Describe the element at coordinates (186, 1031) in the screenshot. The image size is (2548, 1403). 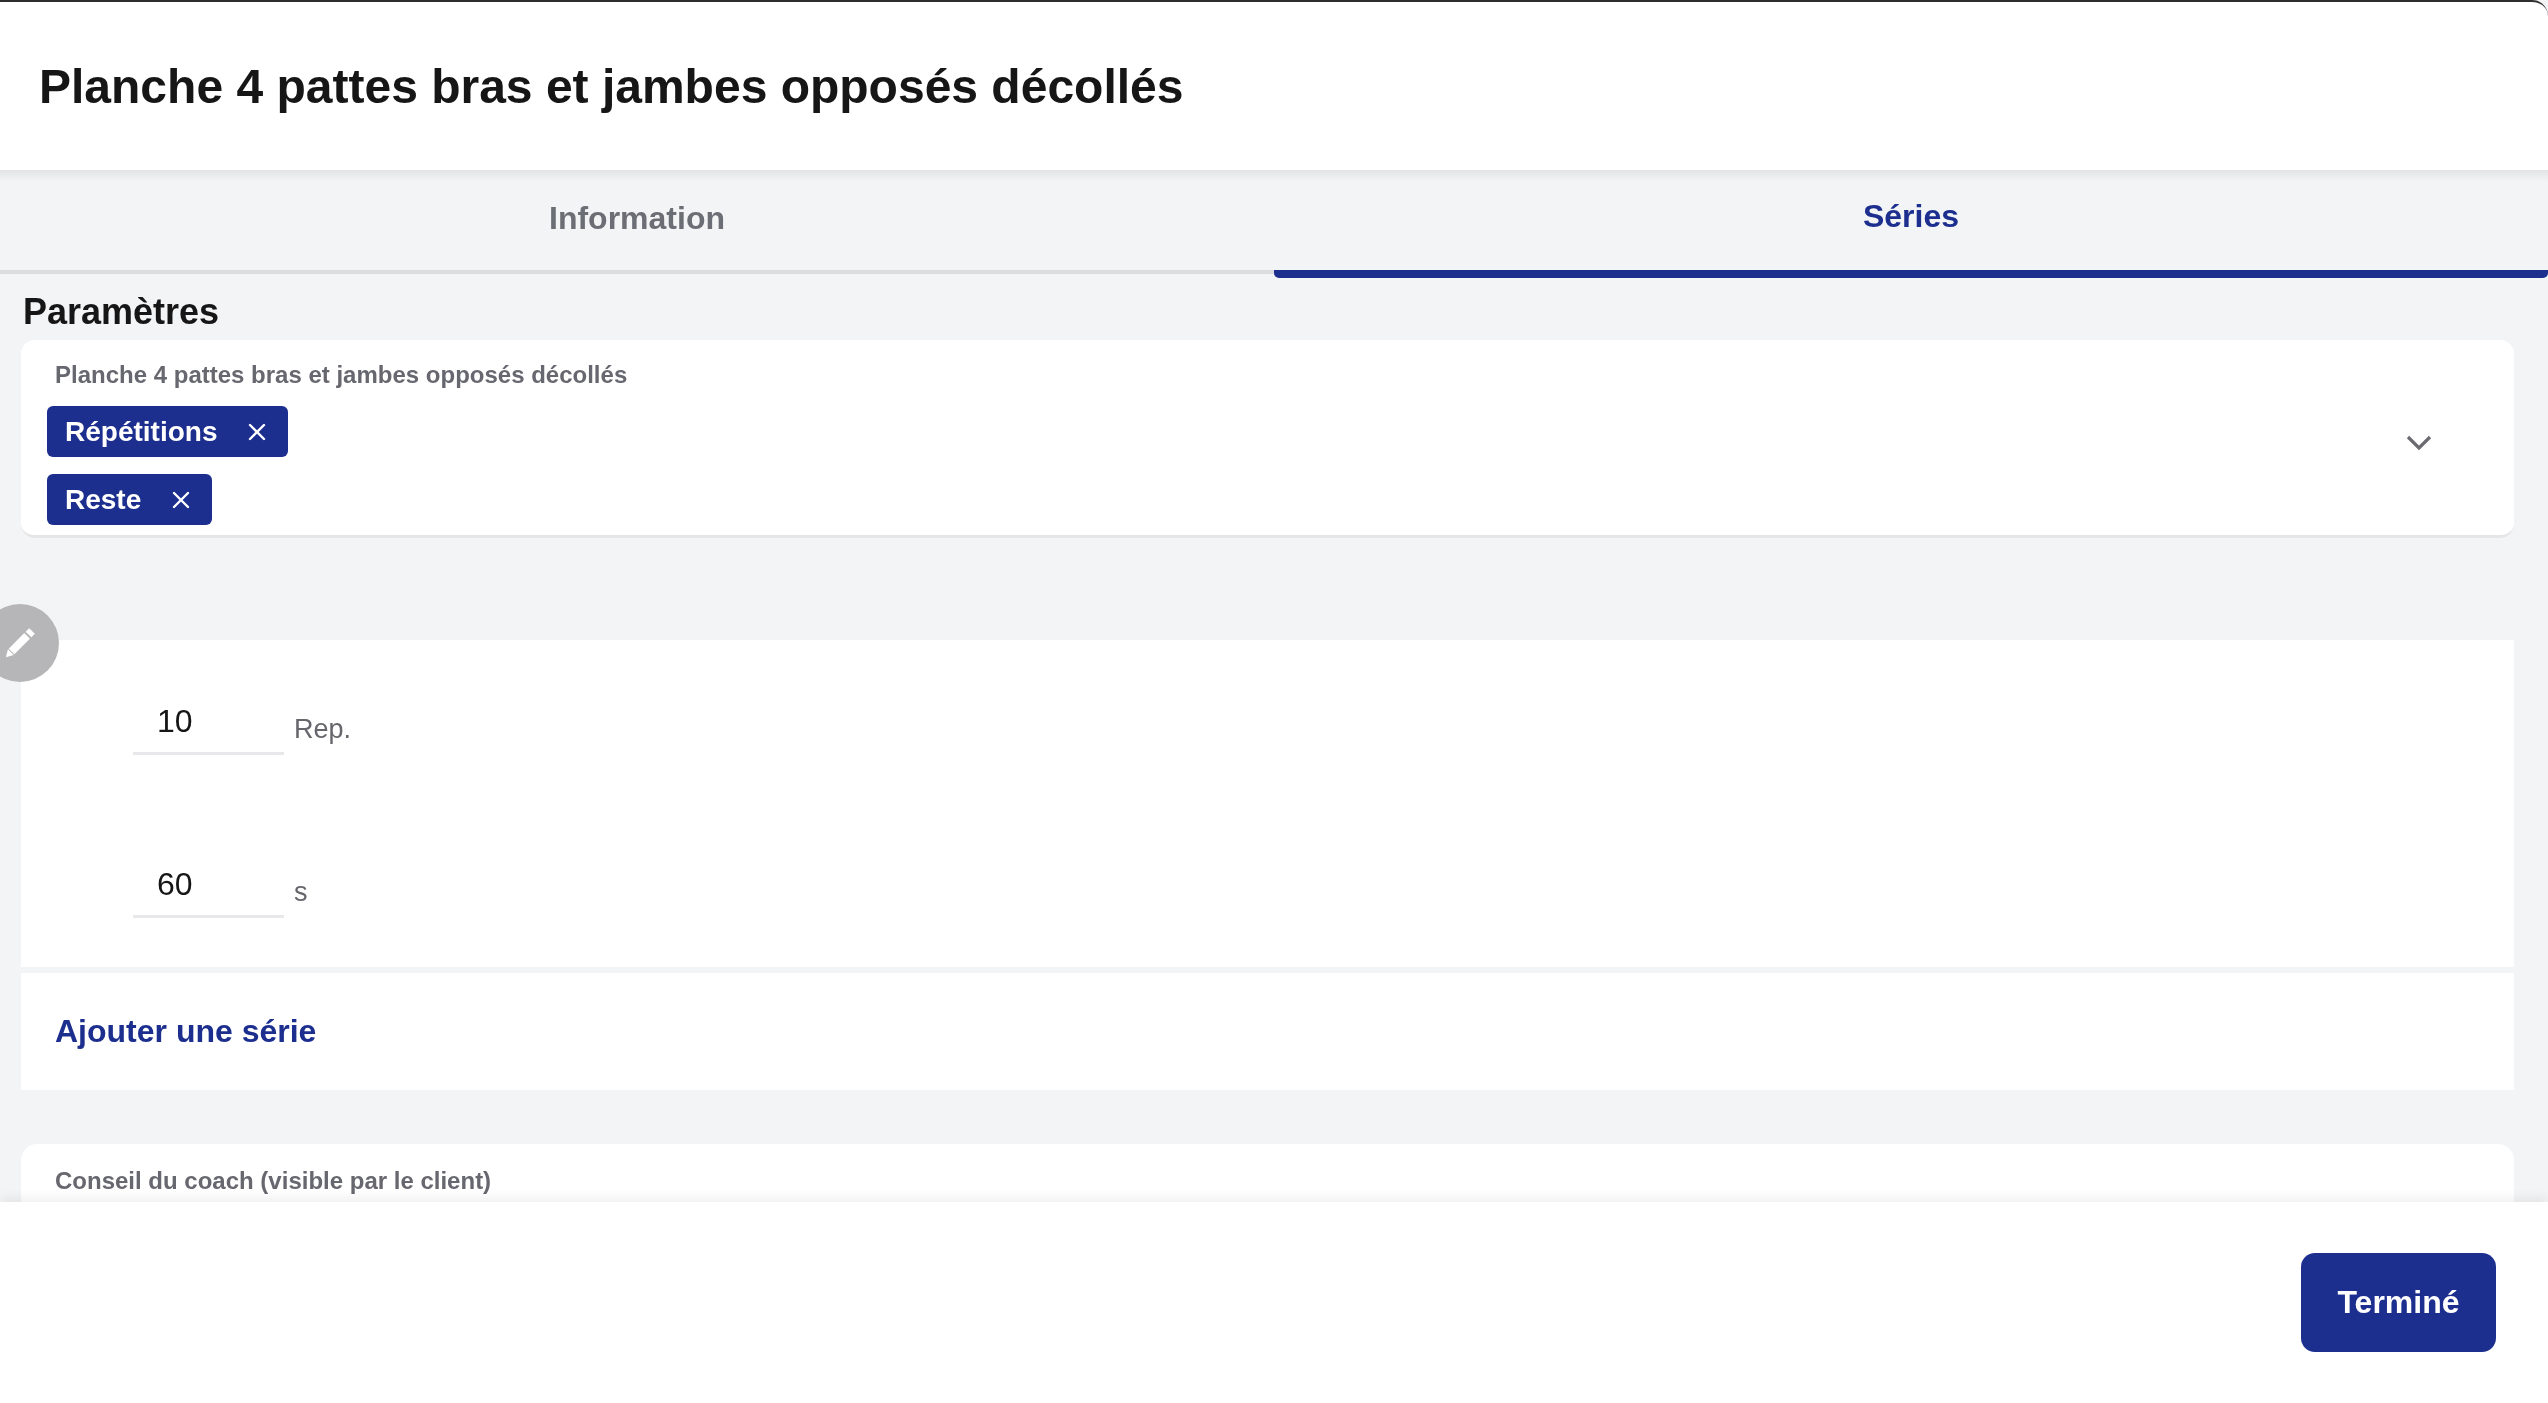
I see `add-series-link: Ajouter une série` at that location.